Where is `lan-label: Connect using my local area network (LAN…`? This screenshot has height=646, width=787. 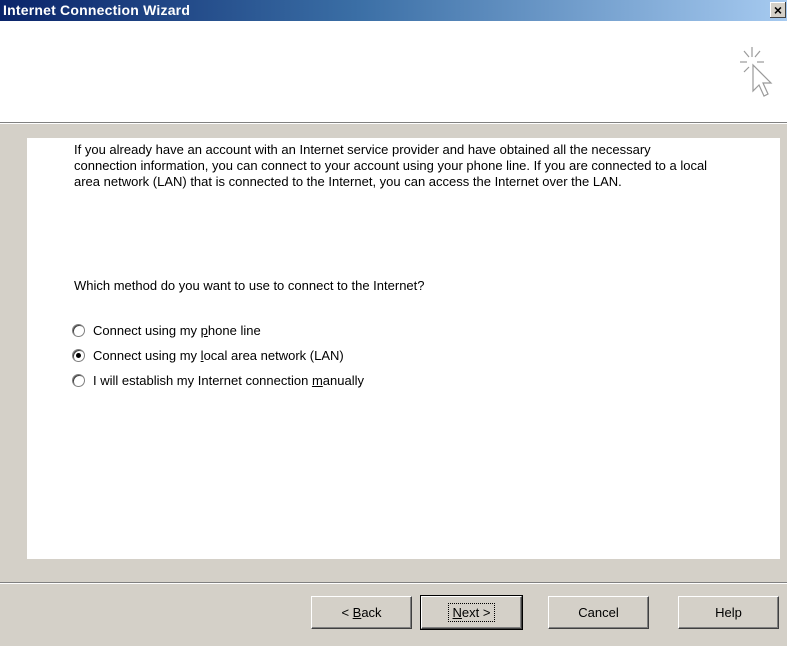
lan-label: Connect using my local area network (LAN… is located at coordinates (218, 355).